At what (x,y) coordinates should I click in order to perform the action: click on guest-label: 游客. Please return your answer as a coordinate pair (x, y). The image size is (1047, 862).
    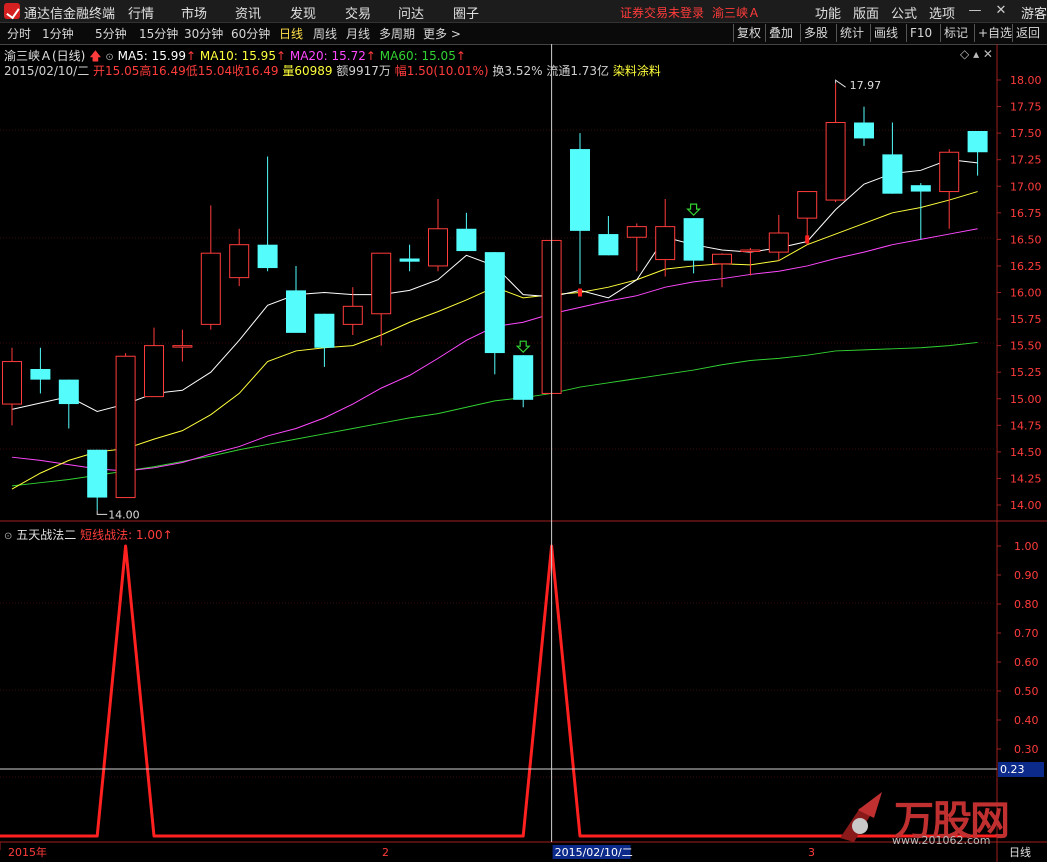
    Looking at the image, I should click on (1034, 12).